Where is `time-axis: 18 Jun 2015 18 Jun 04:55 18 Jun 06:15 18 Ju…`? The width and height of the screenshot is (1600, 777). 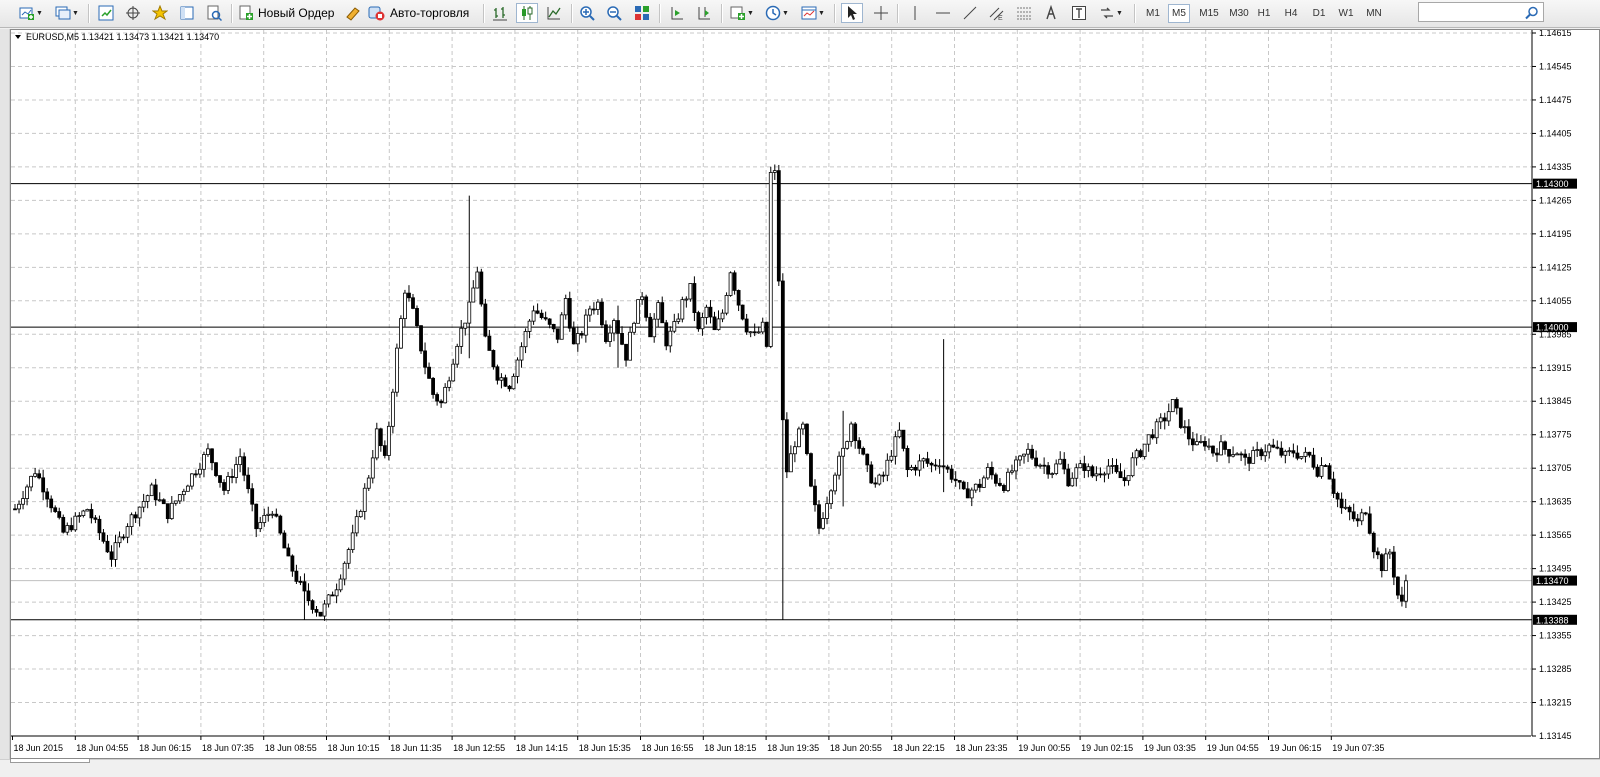
time-axis: 18 Jun 2015 18 Jun 04:55 18 Jun 06:15 18 Ju… is located at coordinates (771, 744).